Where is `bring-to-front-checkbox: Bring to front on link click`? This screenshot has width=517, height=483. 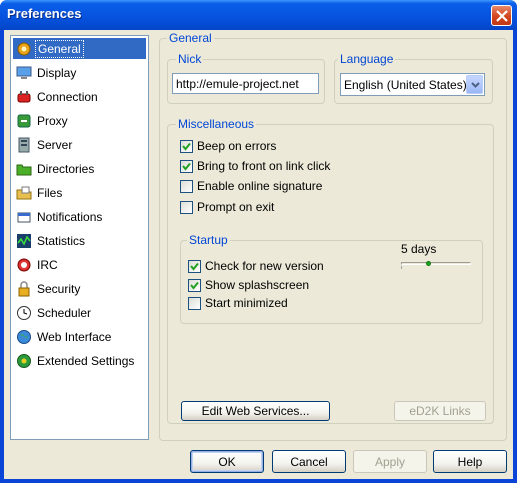 bring-to-front-checkbox: Bring to front on link click is located at coordinates (255, 166).